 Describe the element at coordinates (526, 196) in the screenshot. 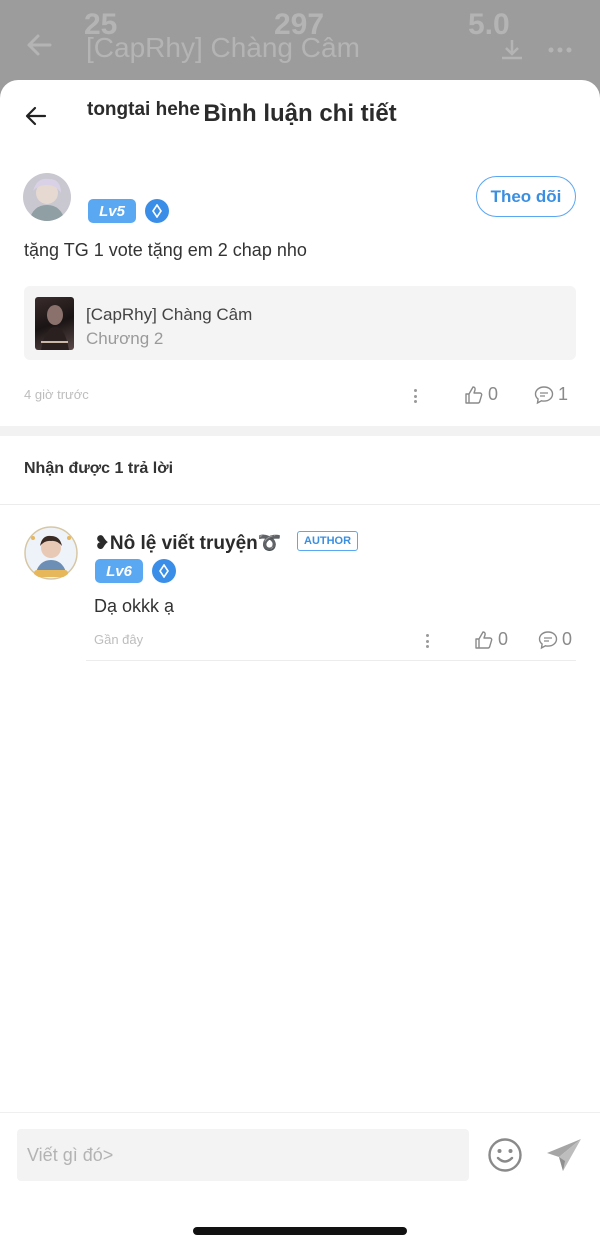

I see `follow-button: Theo dõi` at that location.